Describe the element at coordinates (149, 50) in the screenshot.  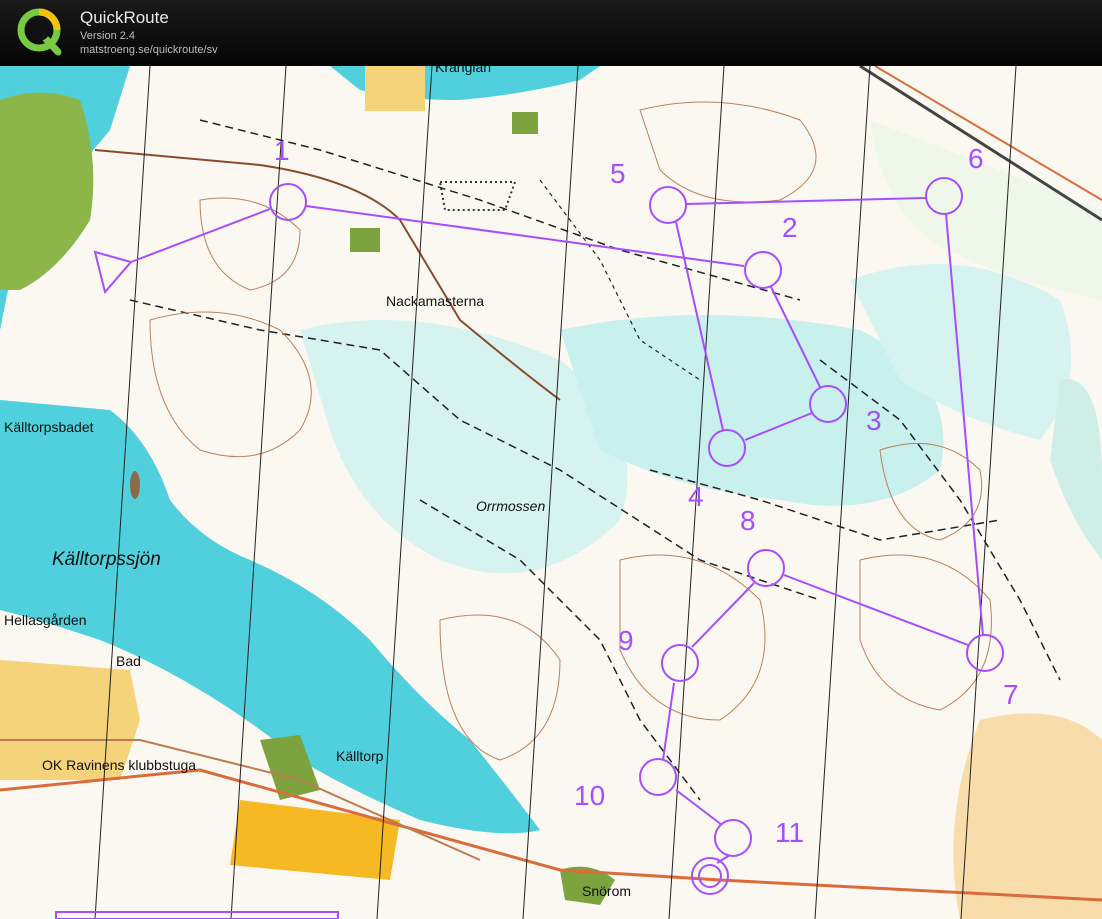
I see `app-url: matstroeng.se/quickroute/sv` at that location.